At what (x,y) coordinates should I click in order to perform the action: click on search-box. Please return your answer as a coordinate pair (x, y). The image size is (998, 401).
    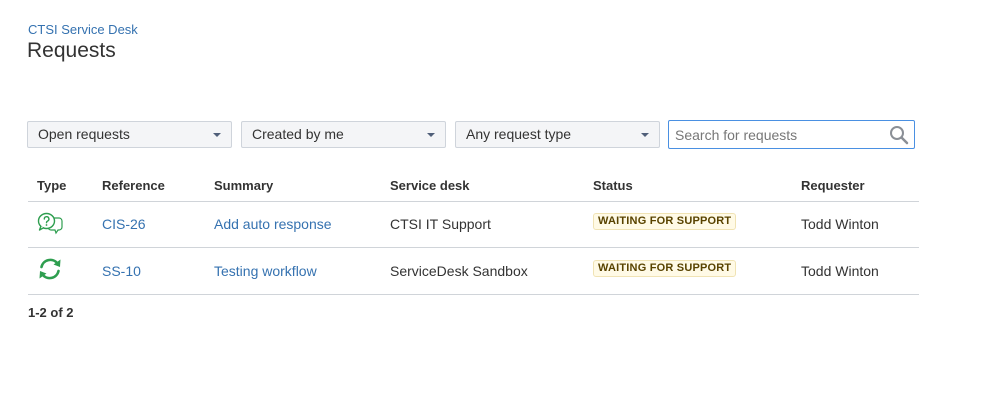
    Looking at the image, I should click on (791, 134).